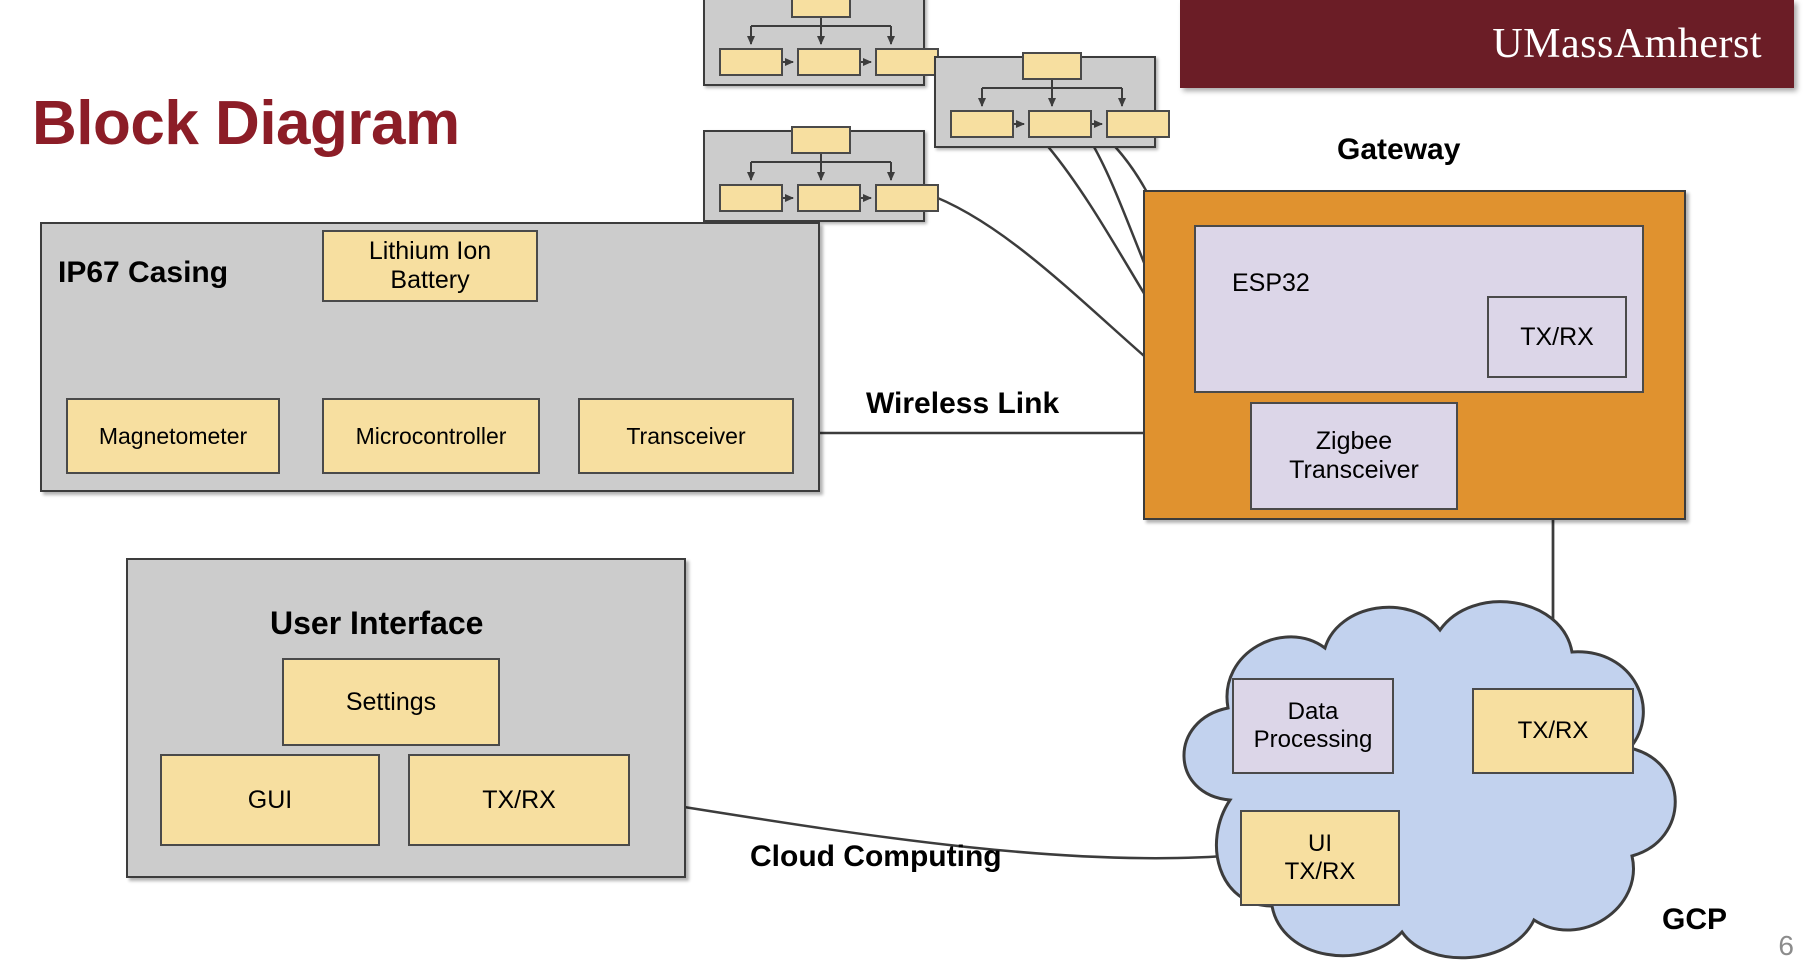  I want to click on zigbee-transceiver-block: Zigbee Transceiver, so click(1354, 456).